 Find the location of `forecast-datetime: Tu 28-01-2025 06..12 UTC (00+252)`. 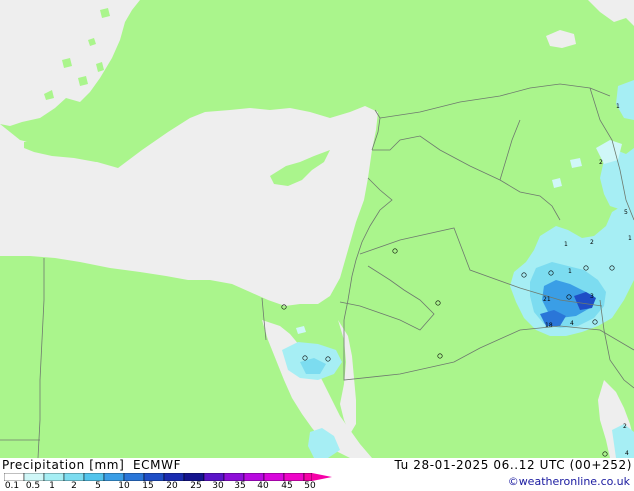

forecast-datetime: Tu 28-01-2025 06..12 UTC (00+252) is located at coordinates (513, 465).